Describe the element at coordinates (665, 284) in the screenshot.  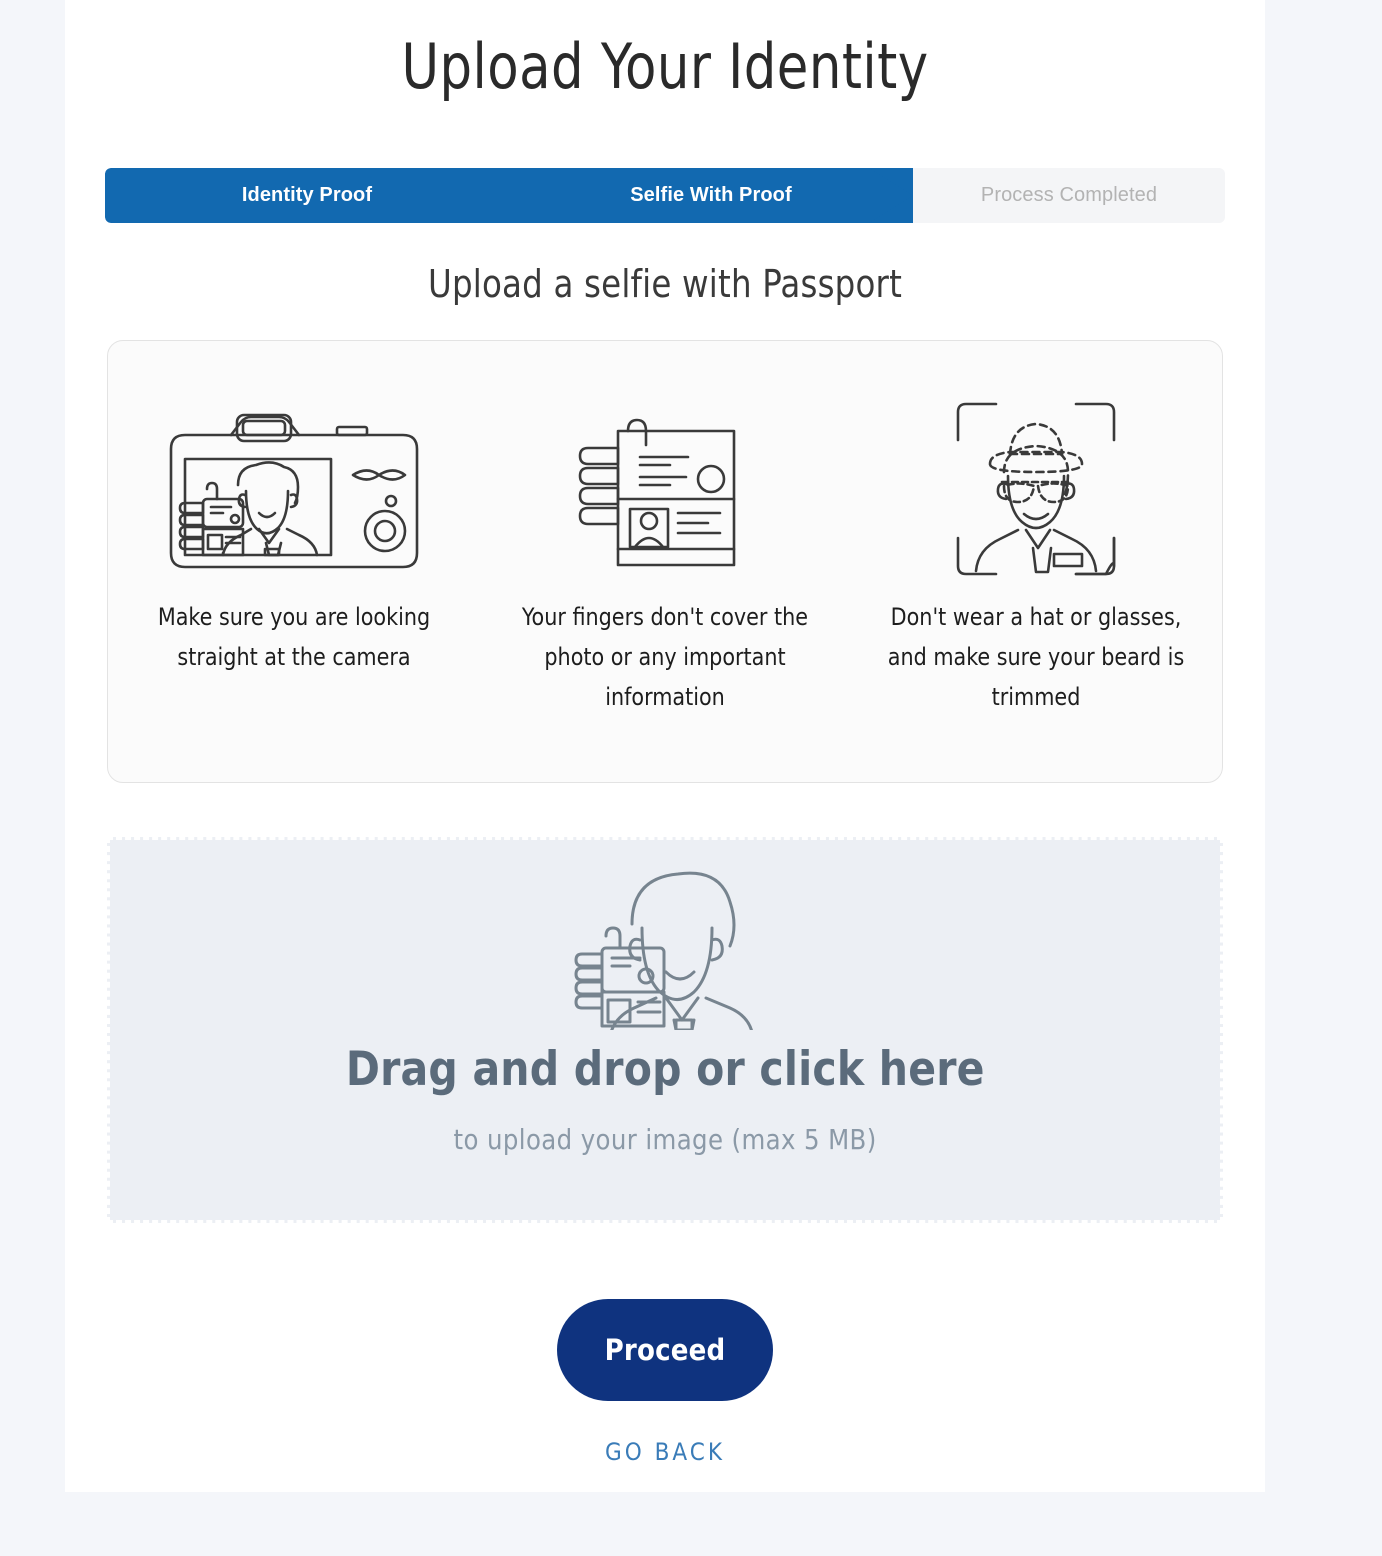
I see `sub-heading: Upload a selfie with Passport` at that location.